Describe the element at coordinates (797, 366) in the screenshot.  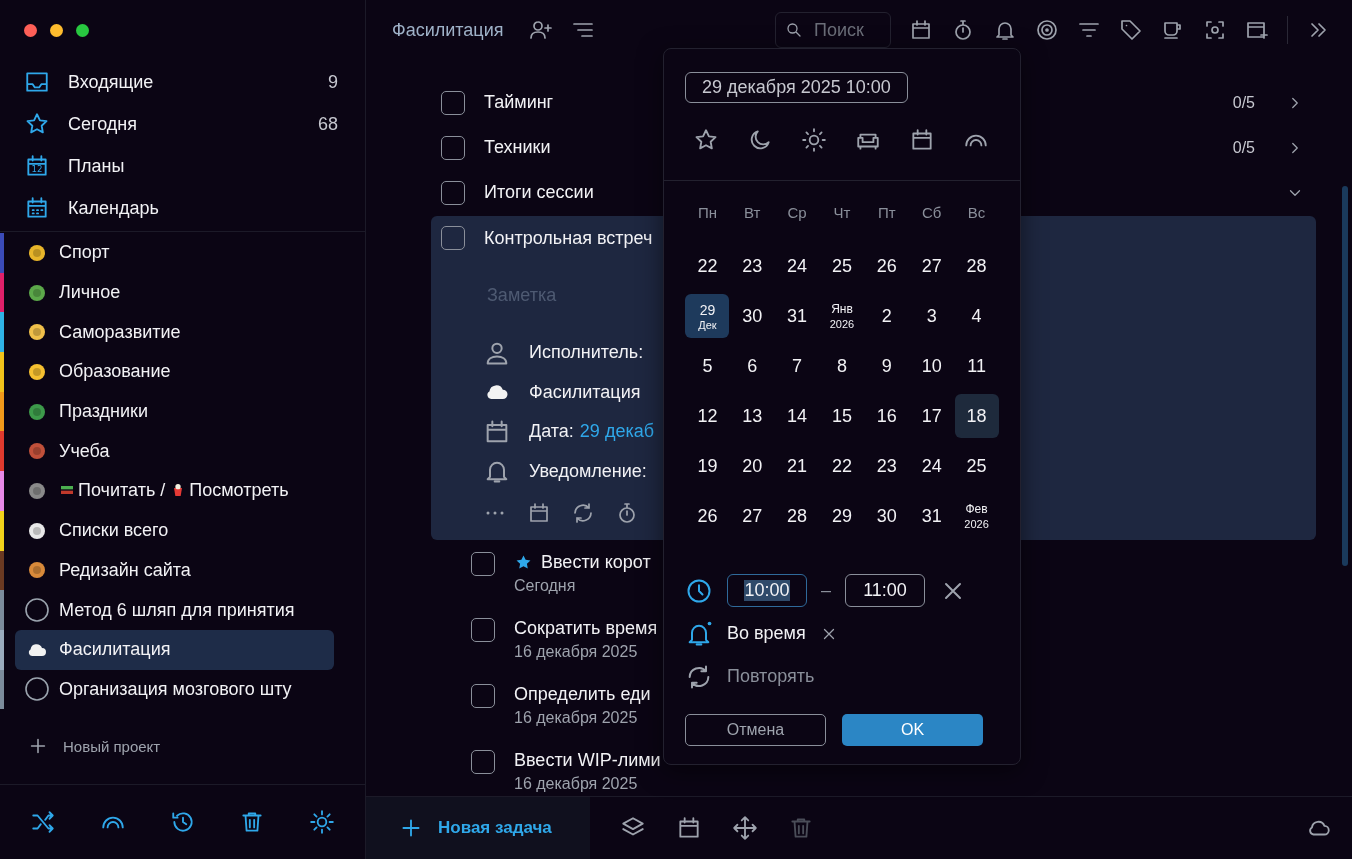
I see `calendar-day: 7` at that location.